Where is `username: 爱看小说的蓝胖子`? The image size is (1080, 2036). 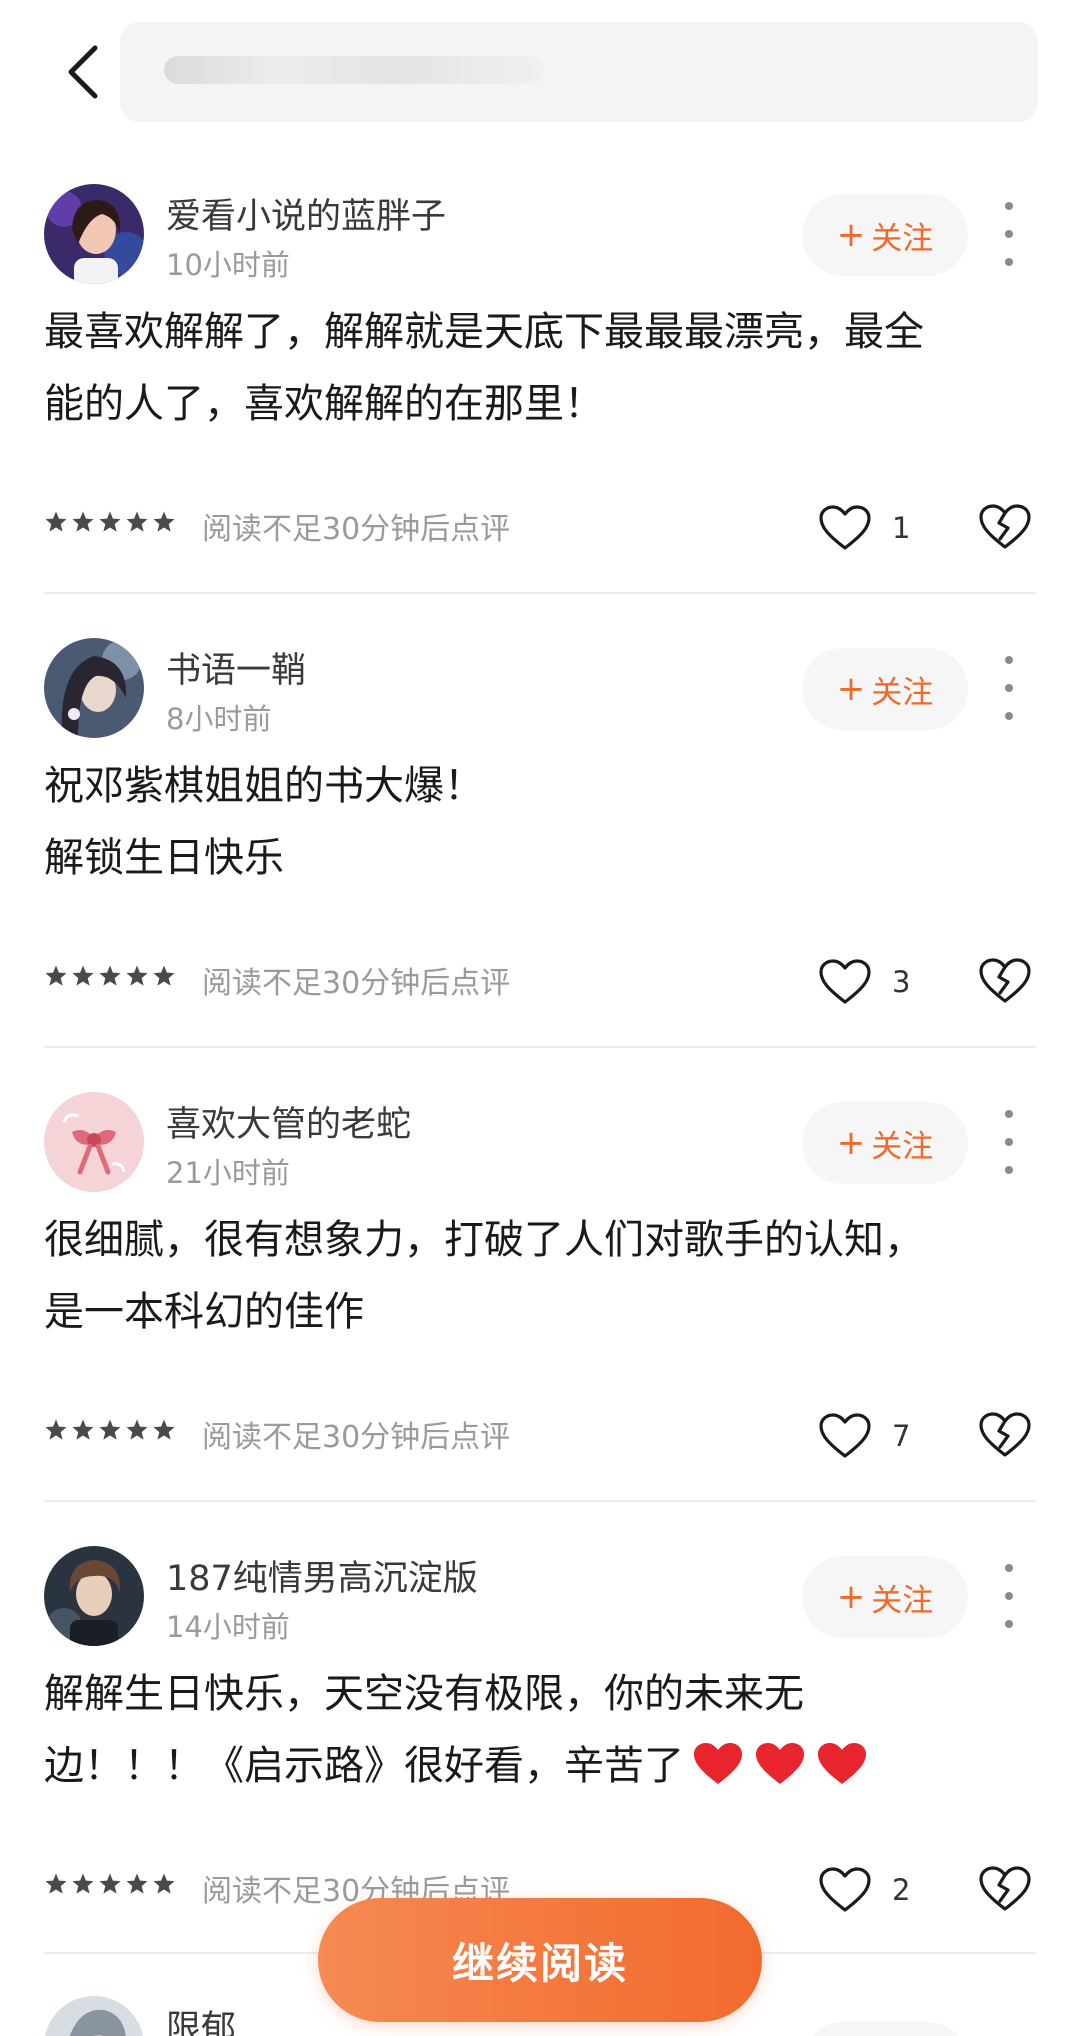
username: 爱看小说的蓝胖子 is located at coordinates (306, 213).